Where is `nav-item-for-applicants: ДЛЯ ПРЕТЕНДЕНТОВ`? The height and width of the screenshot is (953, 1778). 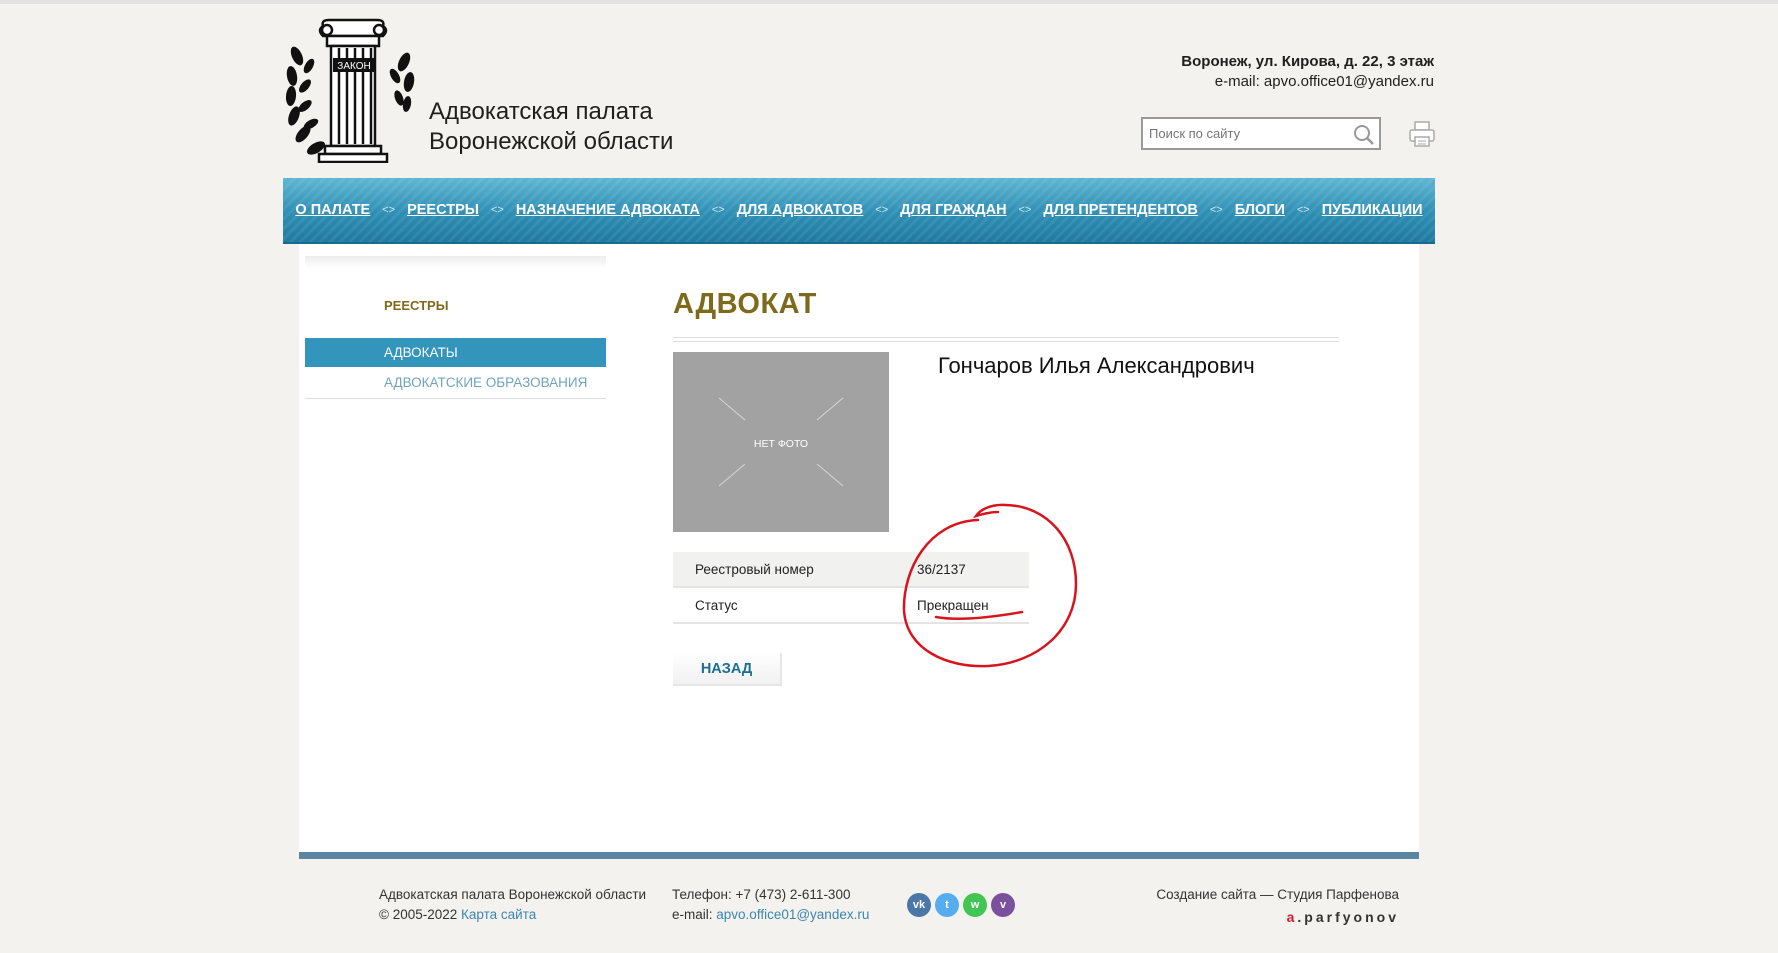
nav-item-for-applicants: ДЛЯ ПРЕТЕНДЕНТОВ is located at coordinates (1120, 210).